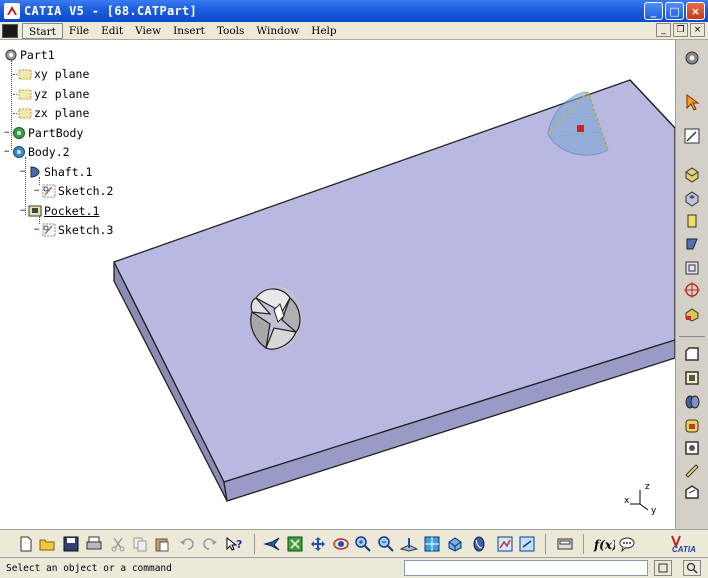 This screenshot has height=578, width=708. Describe the element at coordinates (692, 378) in the screenshot. I see `chamfer-icon` at that location.